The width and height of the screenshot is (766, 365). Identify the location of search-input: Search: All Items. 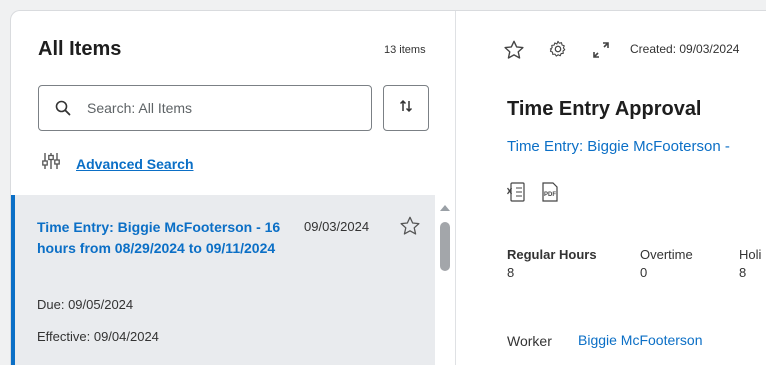
(205, 108).